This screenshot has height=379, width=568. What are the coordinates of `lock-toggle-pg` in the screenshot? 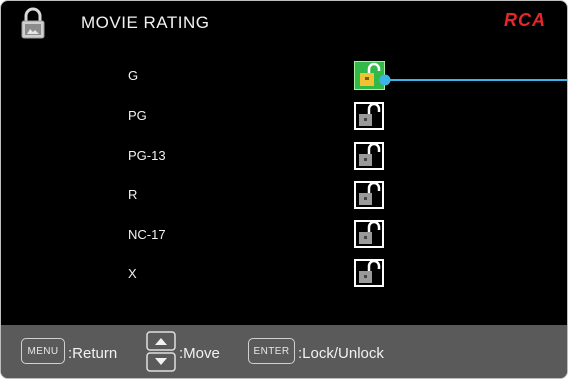 It's located at (369, 116).